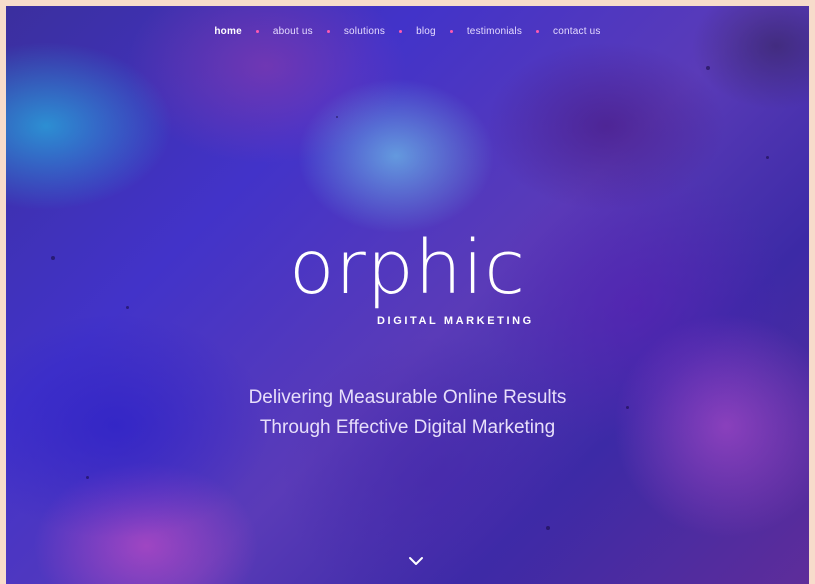 The image size is (815, 584). What do you see at coordinates (416, 561) in the screenshot?
I see `chevron-down-icon` at bounding box center [416, 561].